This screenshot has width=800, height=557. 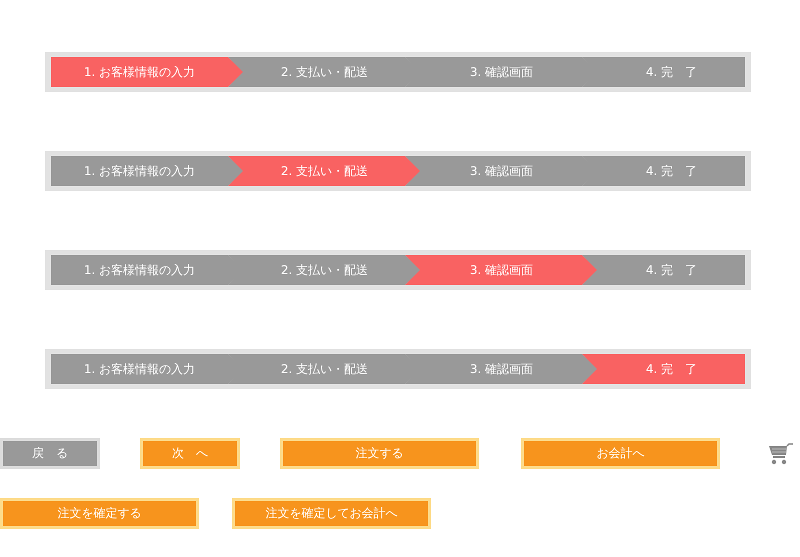 What do you see at coordinates (379, 453) in the screenshot?
I see `button: 注文する` at bounding box center [379, 453].